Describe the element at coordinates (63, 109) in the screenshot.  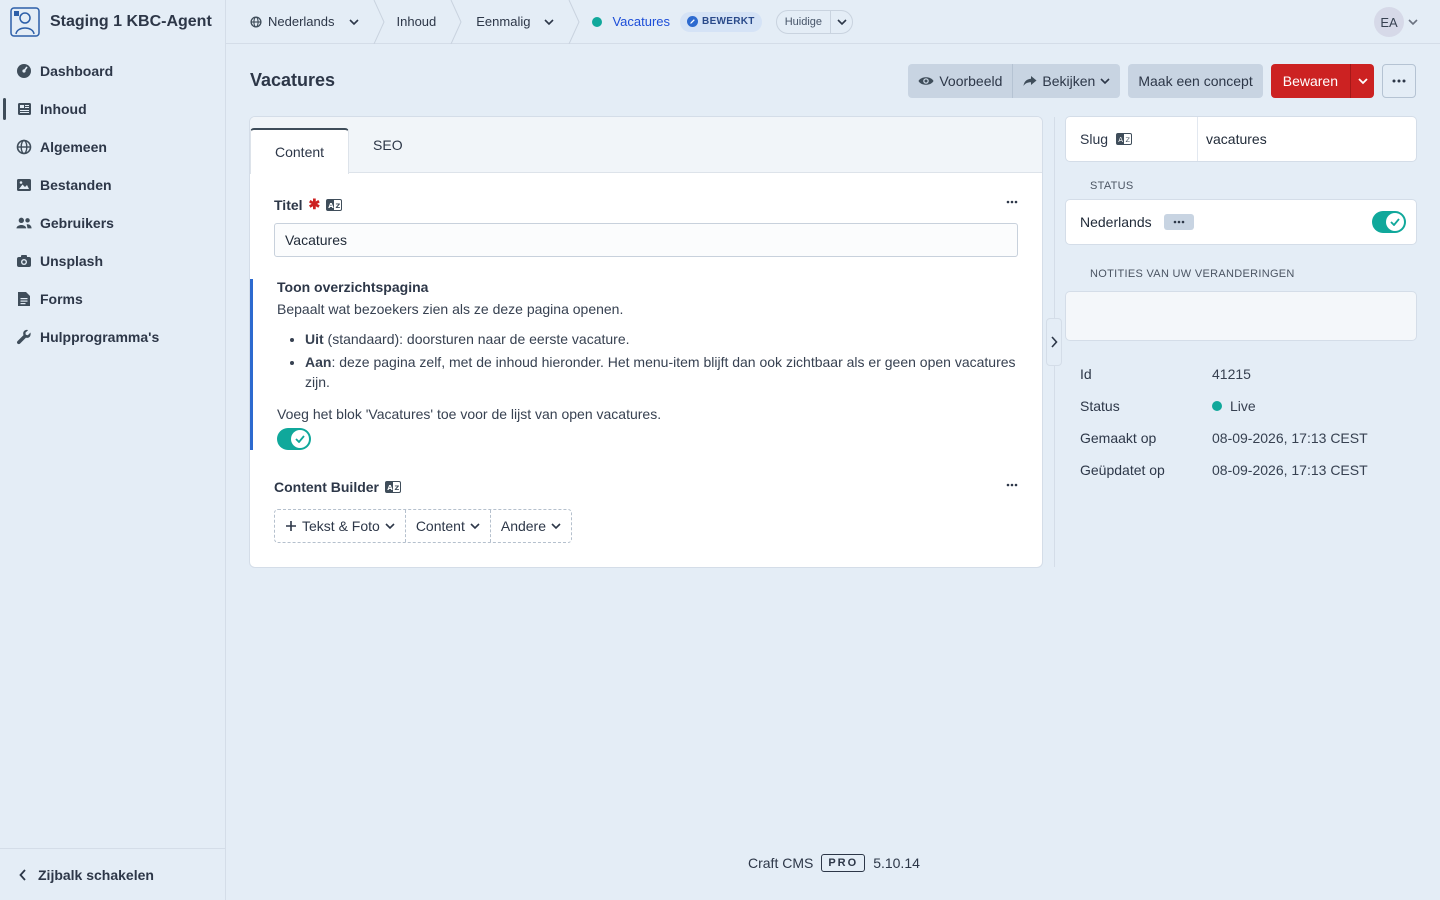
I see `nav-label: Inhoud` at that location.